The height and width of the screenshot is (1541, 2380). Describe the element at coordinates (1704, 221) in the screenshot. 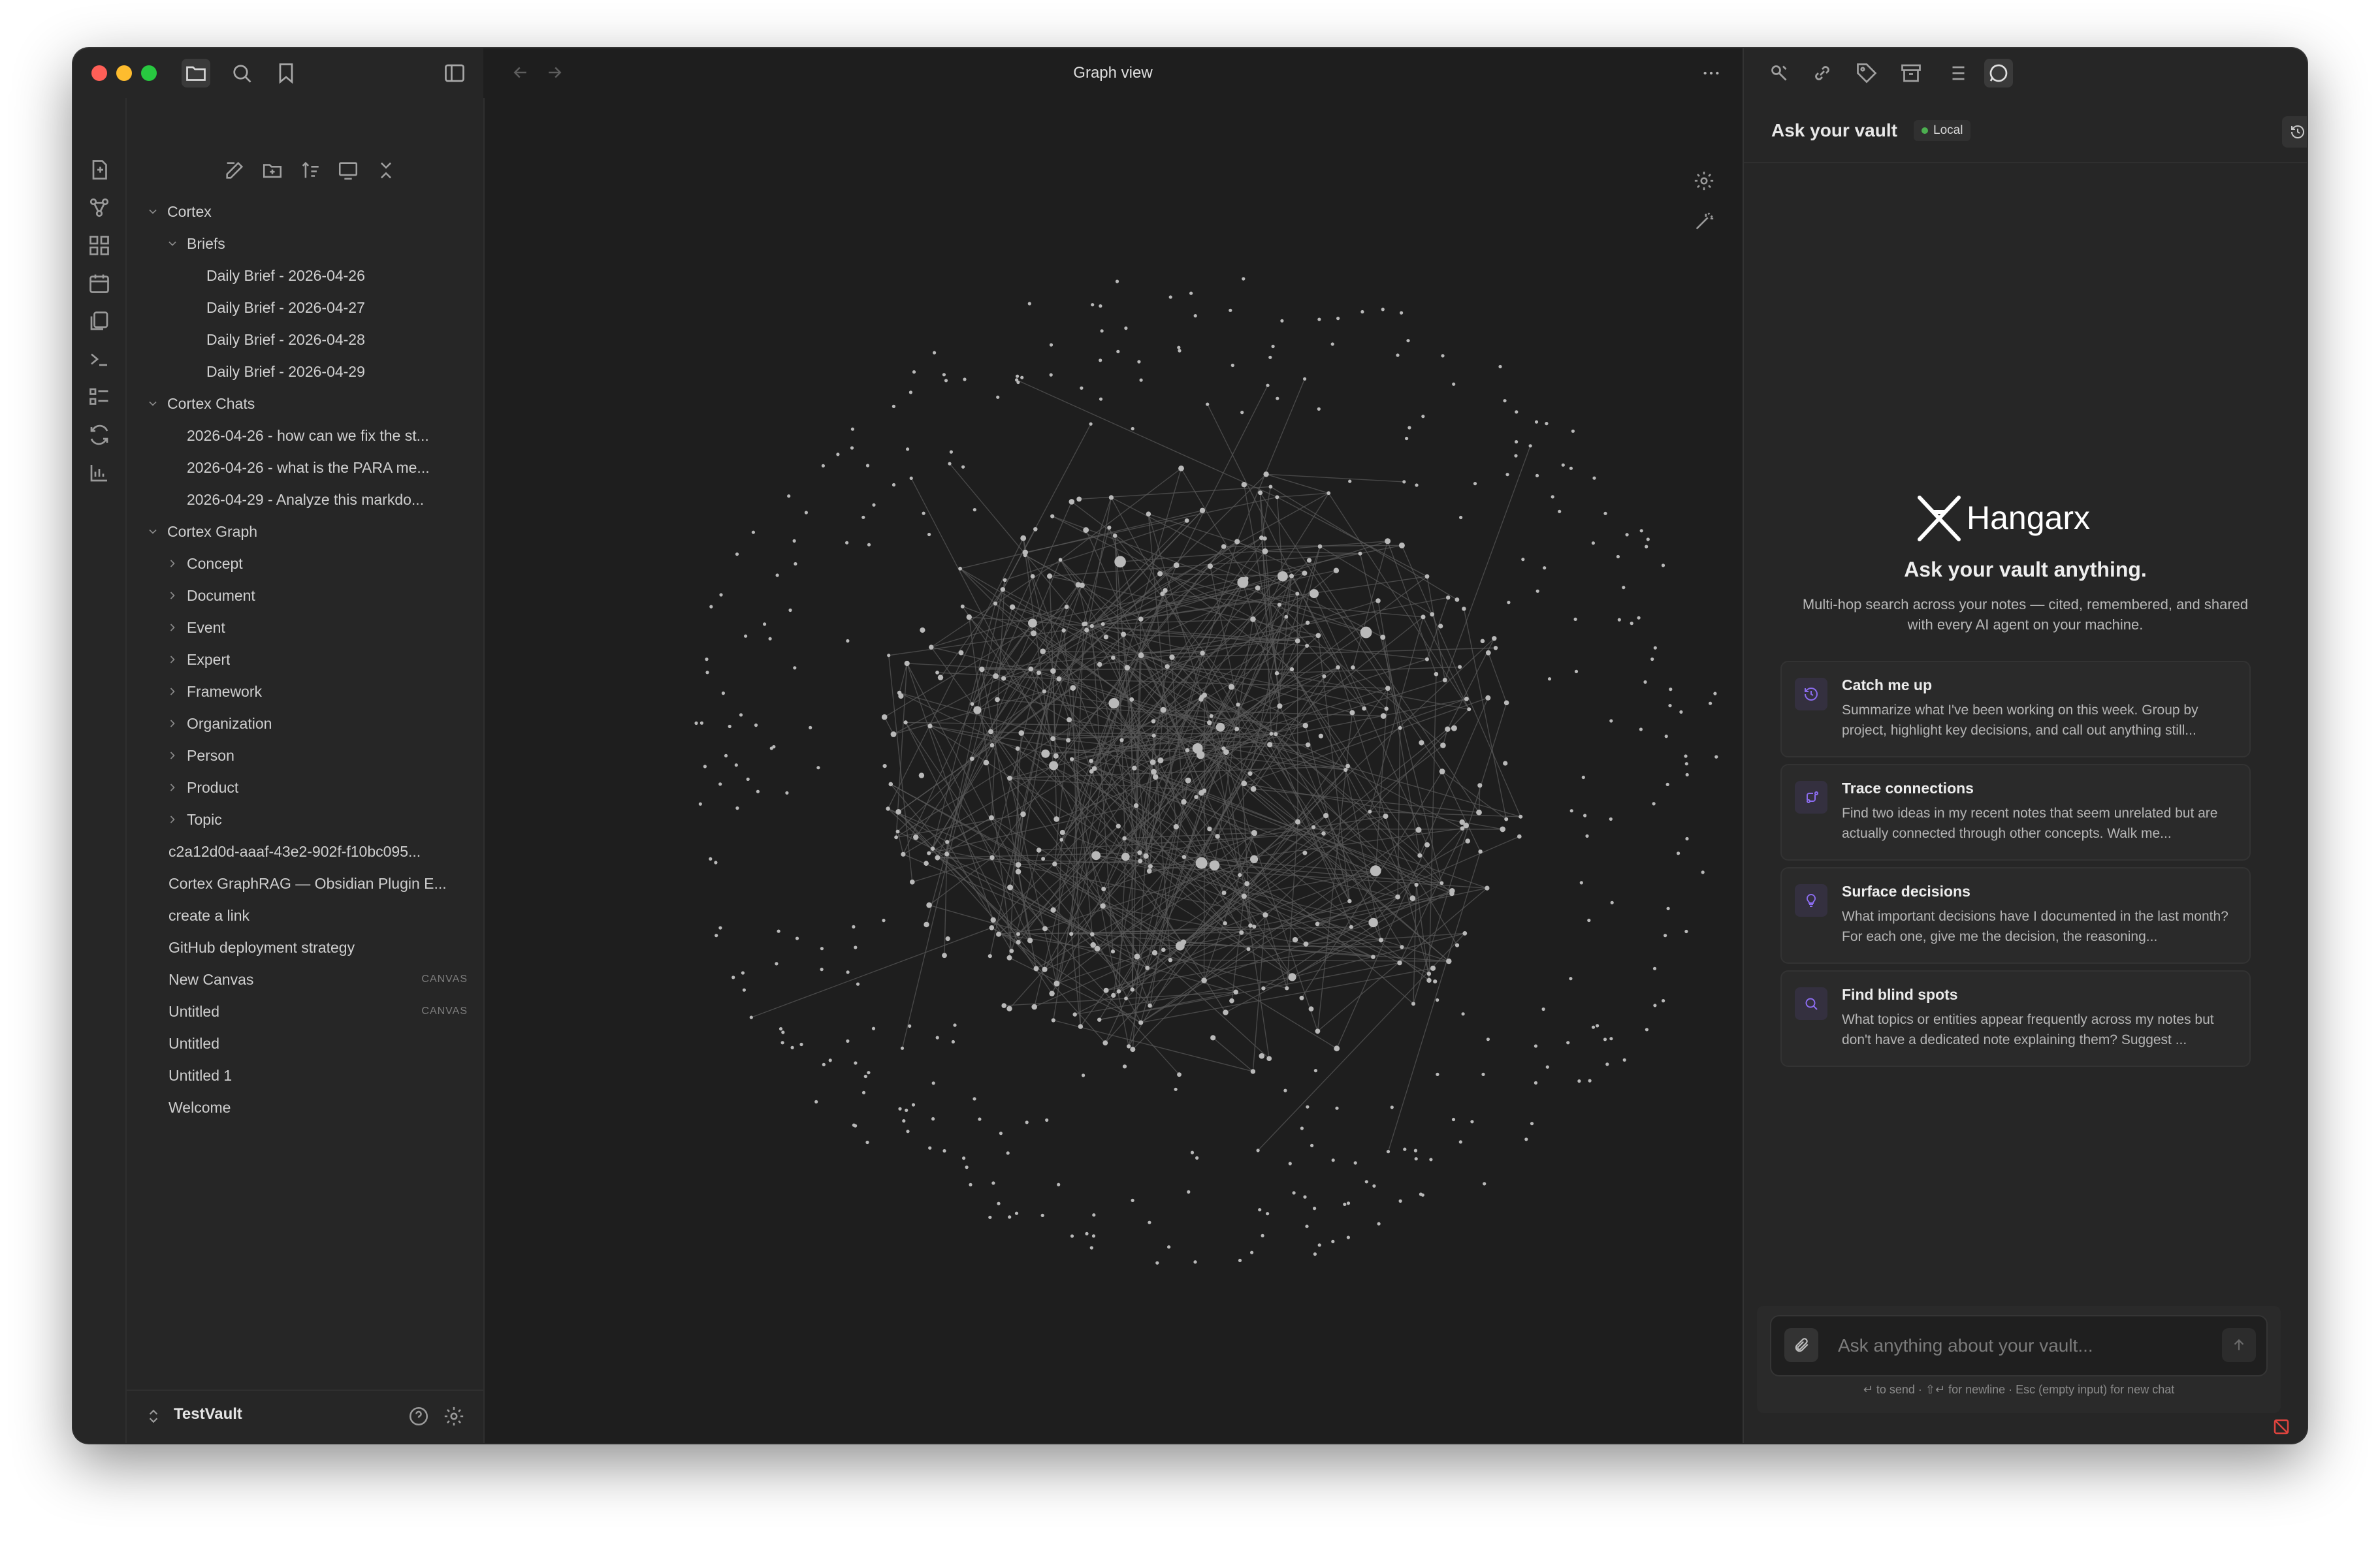

I see `magic-wand-icon` at that location.